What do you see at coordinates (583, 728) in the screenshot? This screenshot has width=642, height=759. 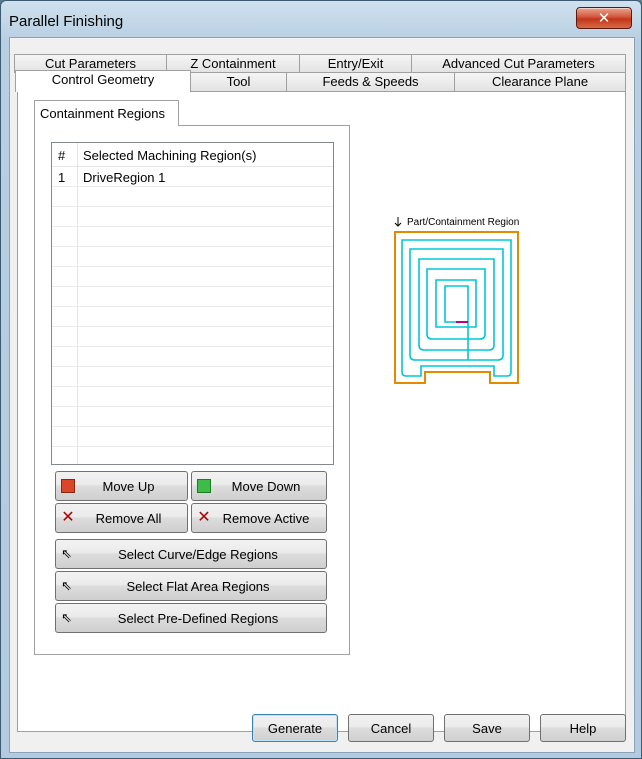 I see `help-button: Help` at bounding box center [583, 728].